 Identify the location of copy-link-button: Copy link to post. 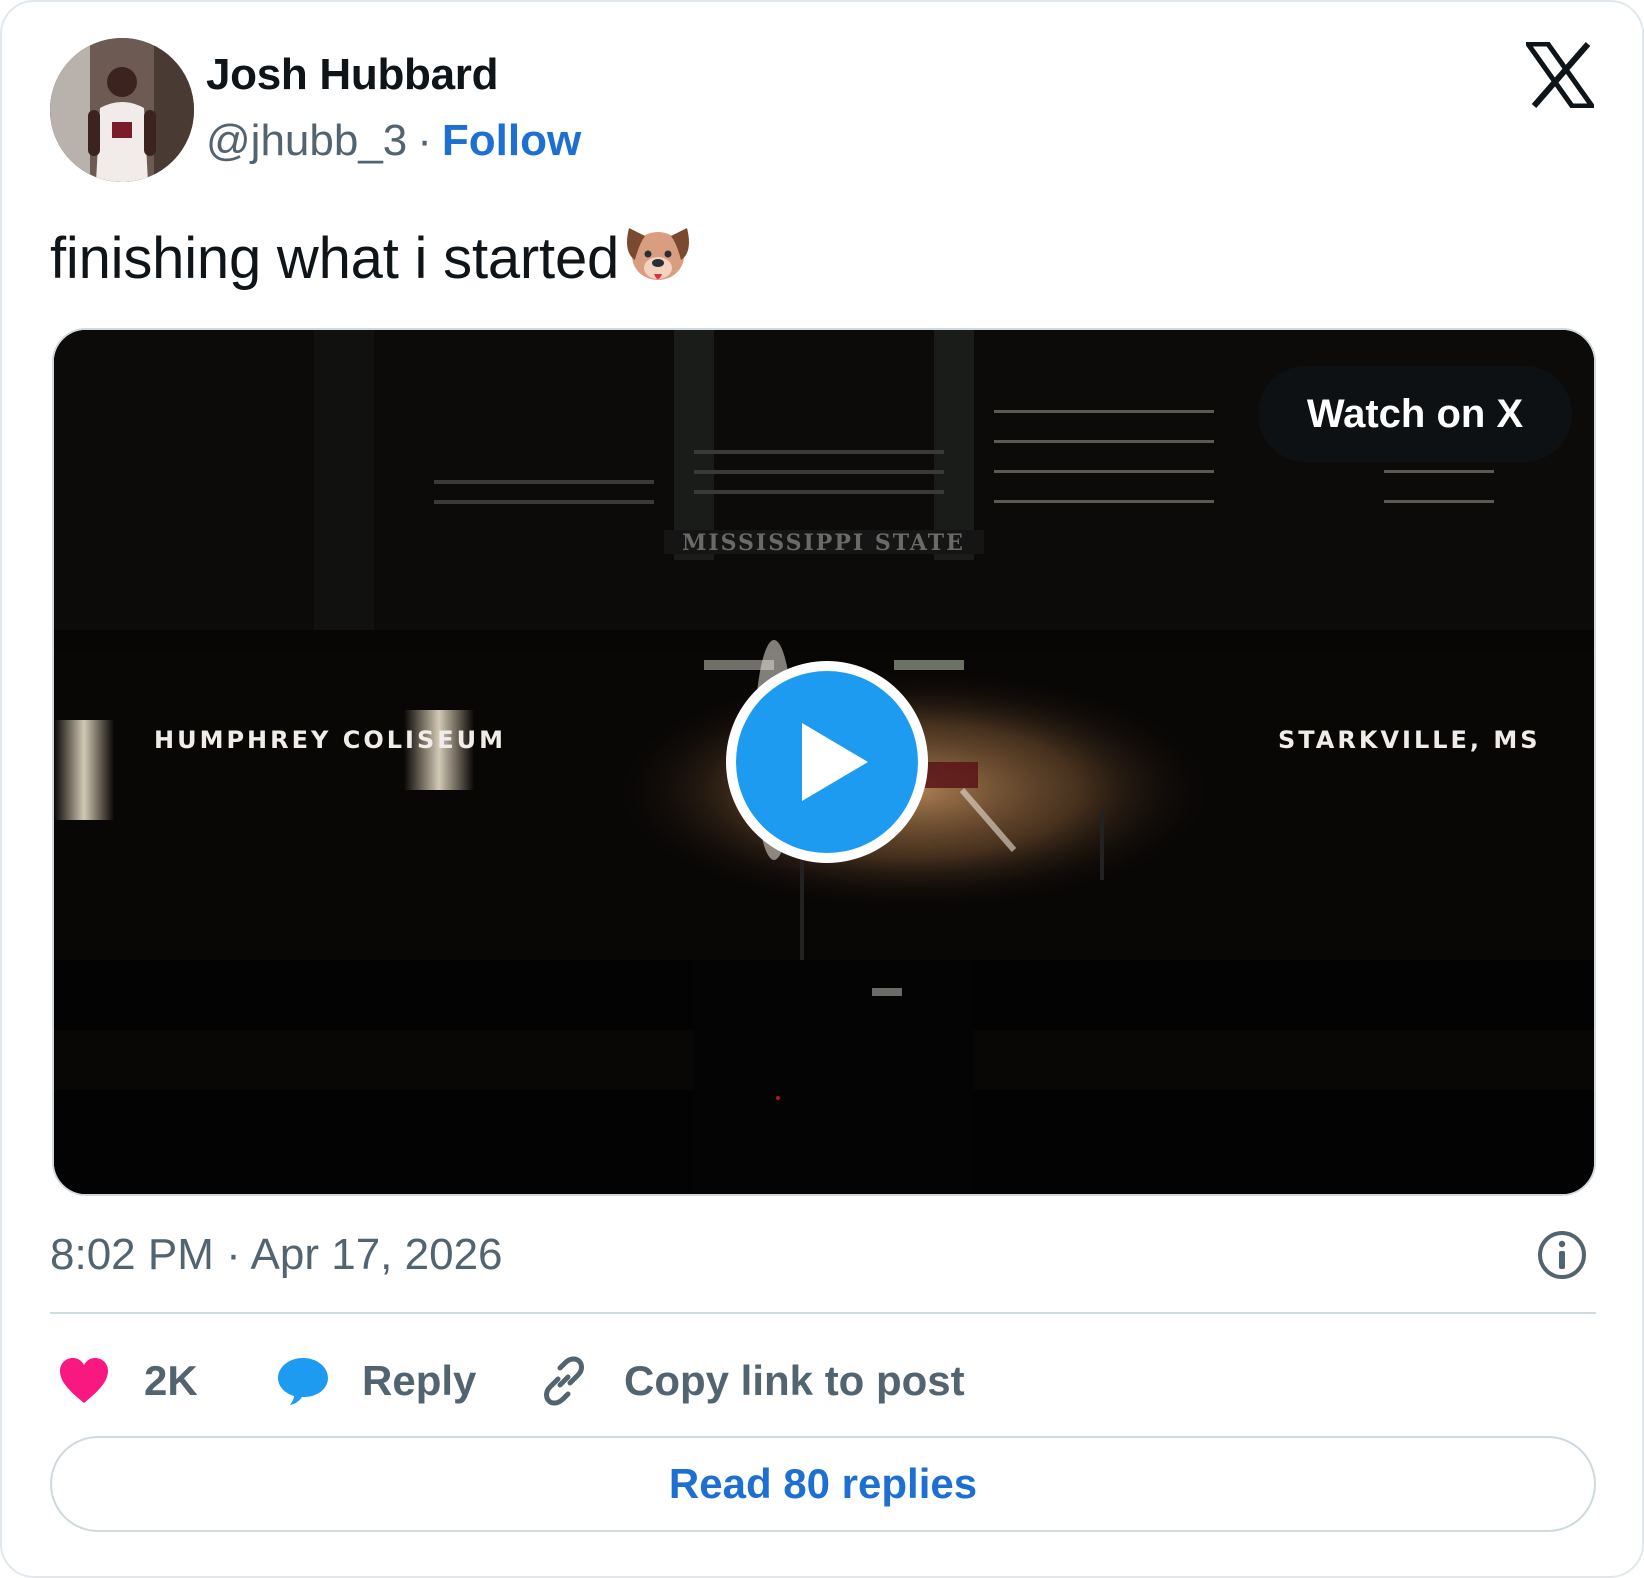
(751, 1381).